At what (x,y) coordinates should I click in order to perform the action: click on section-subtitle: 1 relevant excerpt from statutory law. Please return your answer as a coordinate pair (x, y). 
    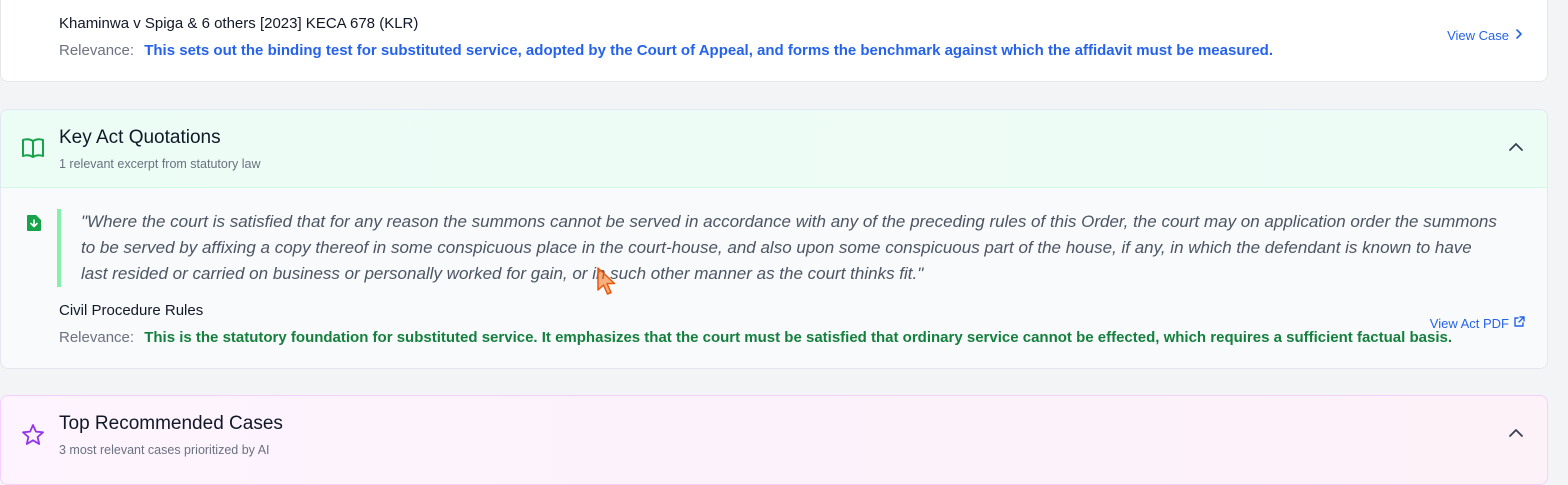
    Looking at the image, I should click on (160, 164).